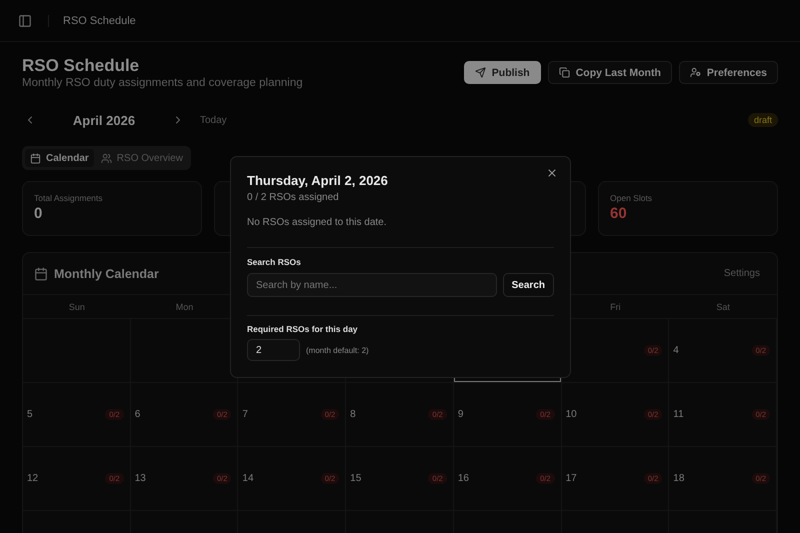  What do you see at coordinates (564, 72) in the screenshot?
I see `copy-icon` at bounding box center [564, 72].